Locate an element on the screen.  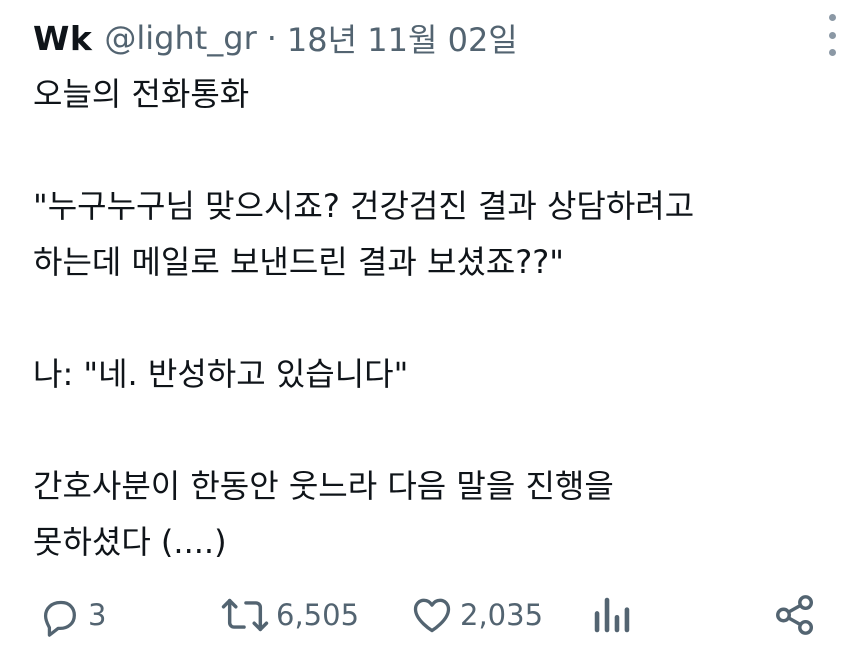
tweet-text-line: "누구누구님 맞으시죠? 건강검진 결과 상담하려고 is located at coordinates (364, 206).